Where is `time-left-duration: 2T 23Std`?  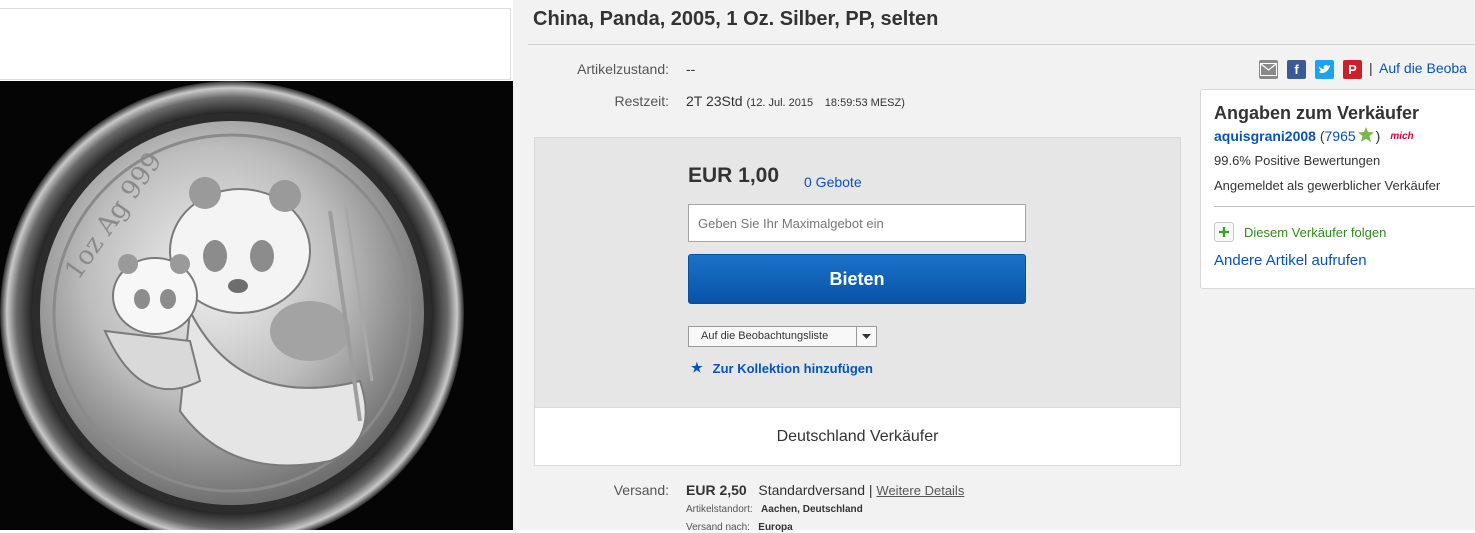
time-left-duration: 2T 23Std is located at coordinates (714, 101).